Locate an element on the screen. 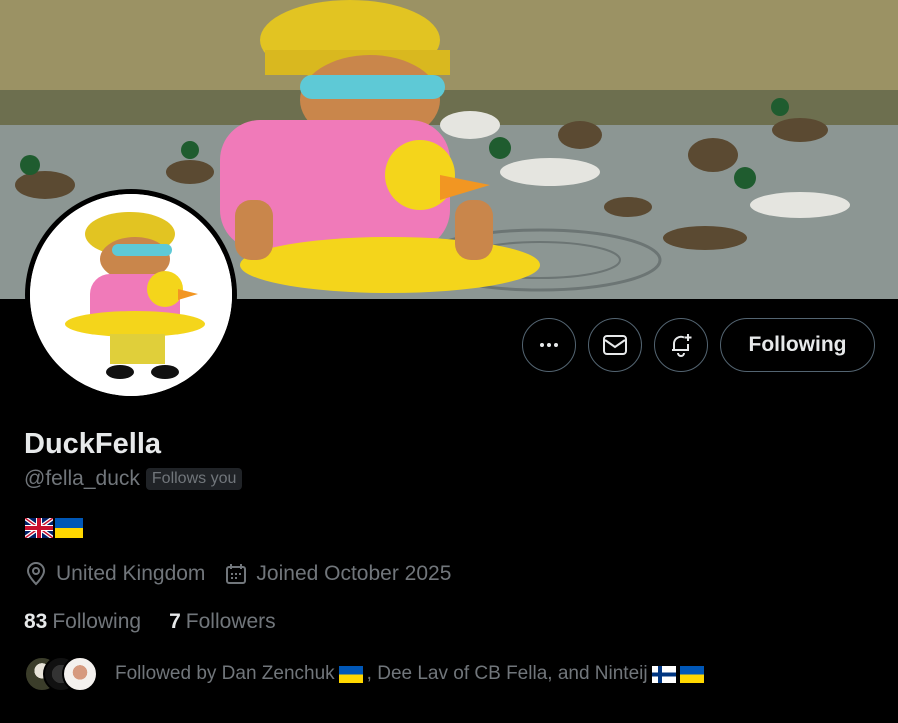 Image resolution: width=898 pixels, height=723 pixels. bell-plus-icon is located at coordinates (682, 345).